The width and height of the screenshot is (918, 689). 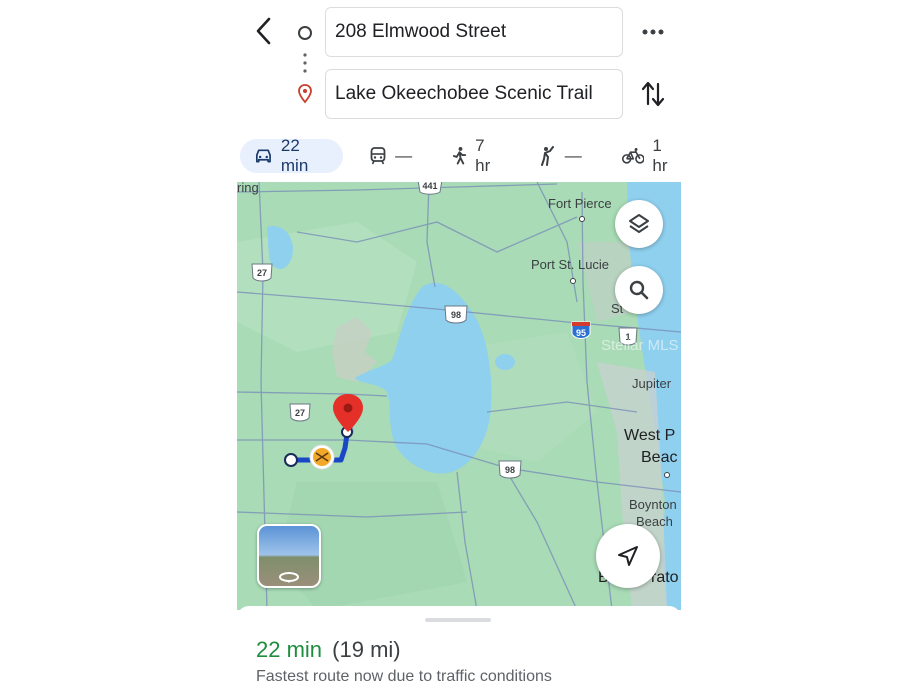 I want to click on destination-text: Lake Okeechobee Scenic Trail, so click(x=464, y=93).